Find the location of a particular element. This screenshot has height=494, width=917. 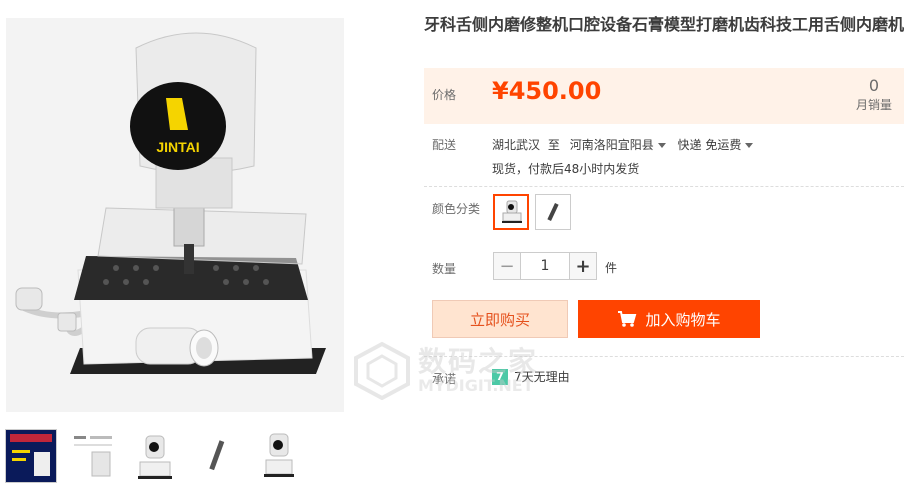

monthly-sales: 0 月销量 is located at coordinates (874, 94).